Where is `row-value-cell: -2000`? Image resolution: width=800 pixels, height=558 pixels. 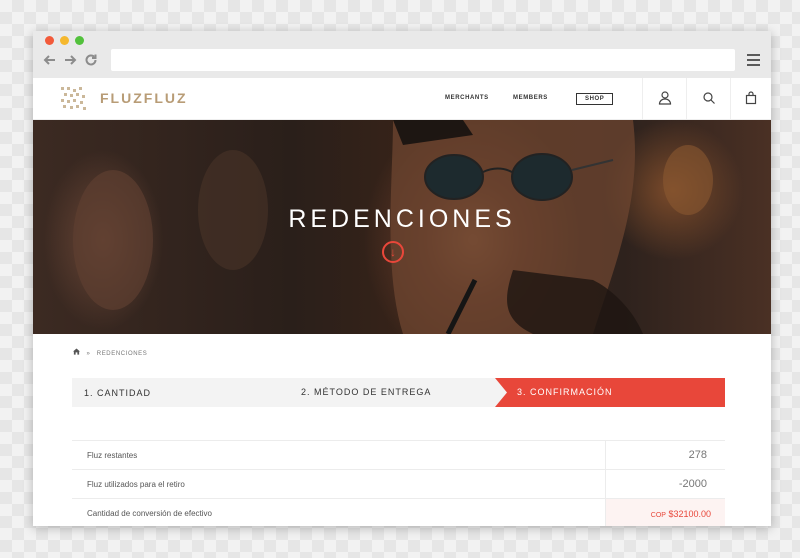
row-value-cell: -2000 is located at coordinates (665, 484).